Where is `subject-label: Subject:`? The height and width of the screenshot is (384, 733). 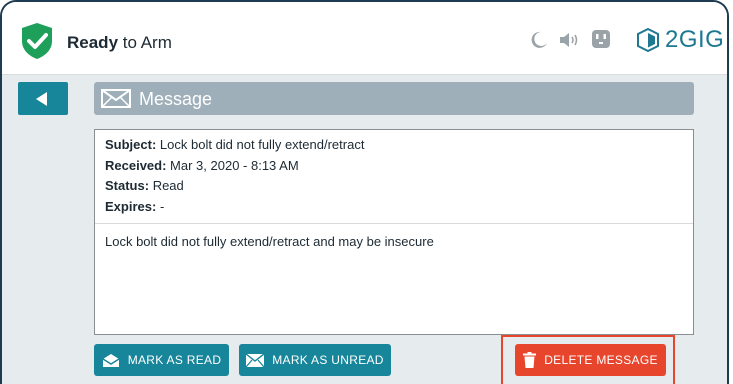
subject-label: Subject: is located at coordinates (131, 144).